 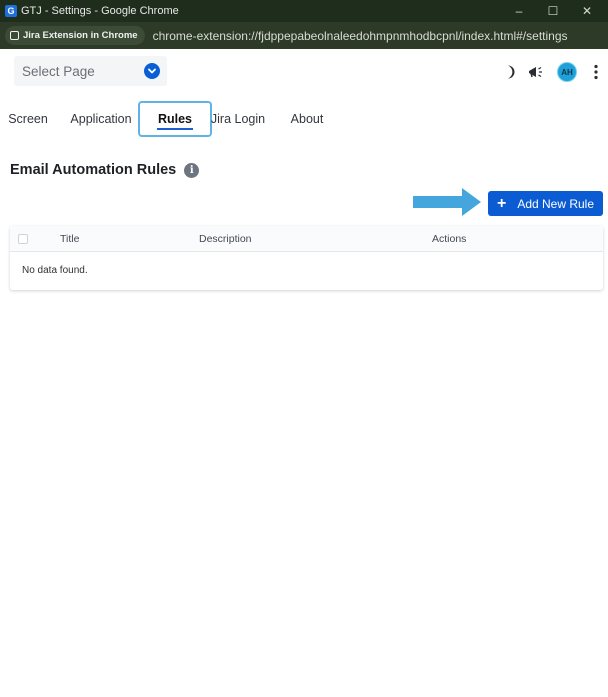 What do you see at coordinates (69, 239) in the screenshot?
I see `column-header-title: Title` at bounding box center [69, 239].